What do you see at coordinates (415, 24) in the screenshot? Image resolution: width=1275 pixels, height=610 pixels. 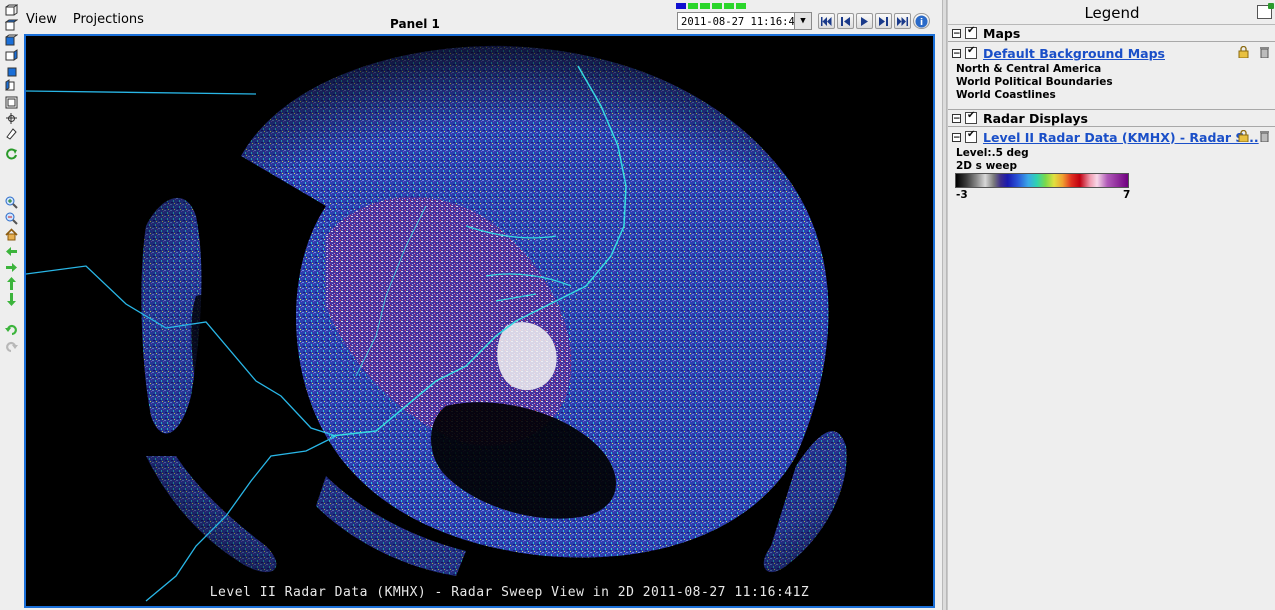 I see `panel-title: Panel 1` at bounding box center [415, 24].